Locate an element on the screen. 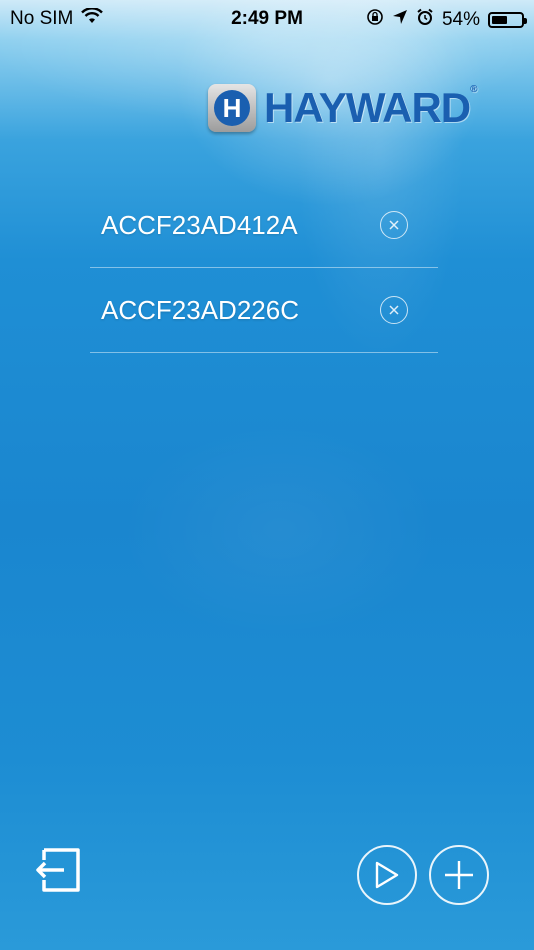 The image size is (534, 950). device-row: ACCF23AD412A is located at coordinates (264, 225).